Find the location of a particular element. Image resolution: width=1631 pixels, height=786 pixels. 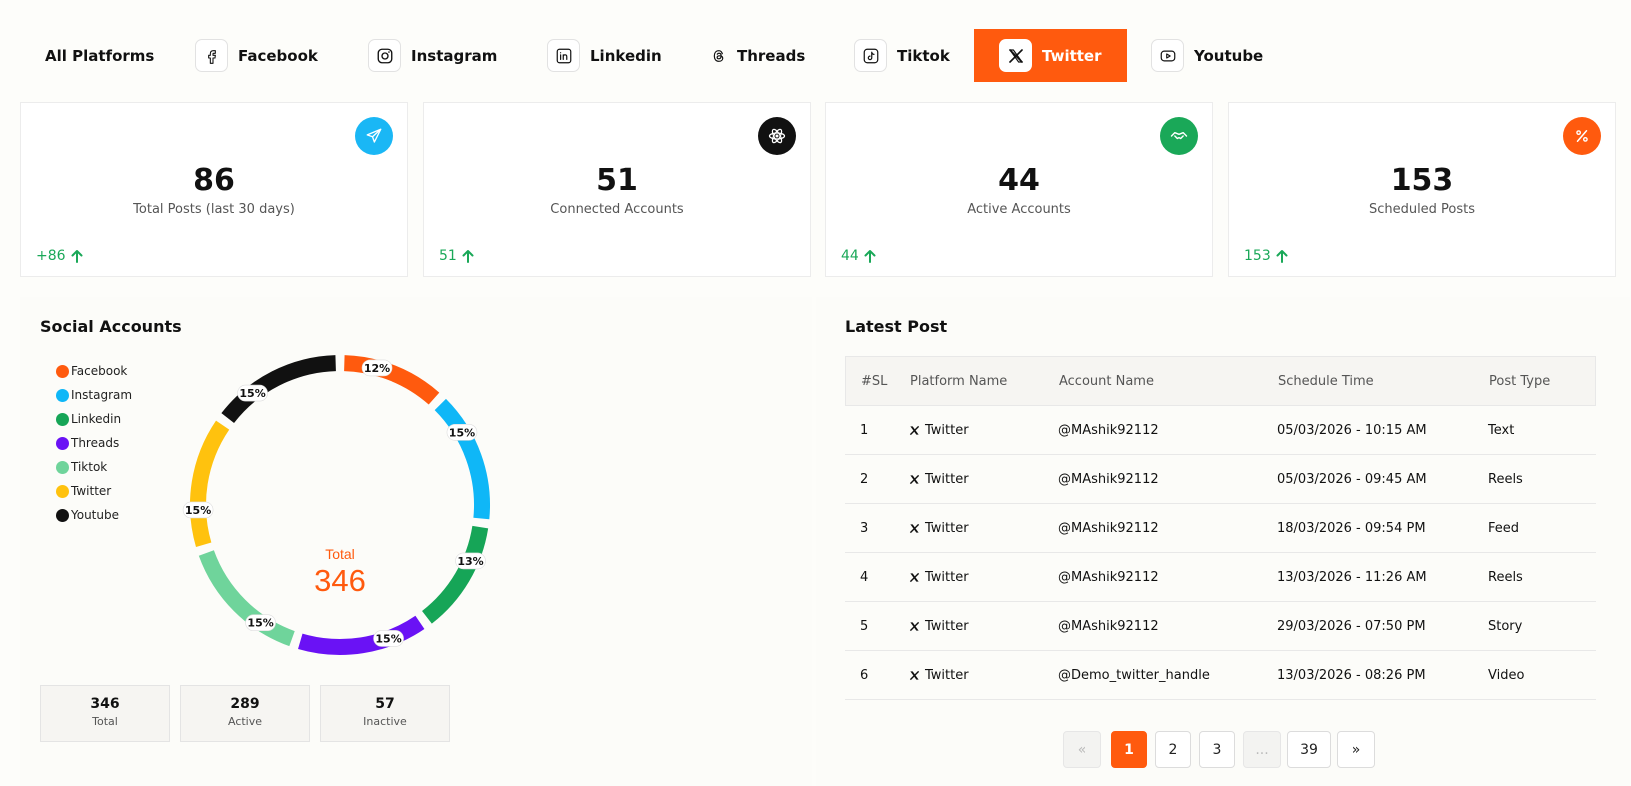

send-icon is located at coordinates (374, 136).